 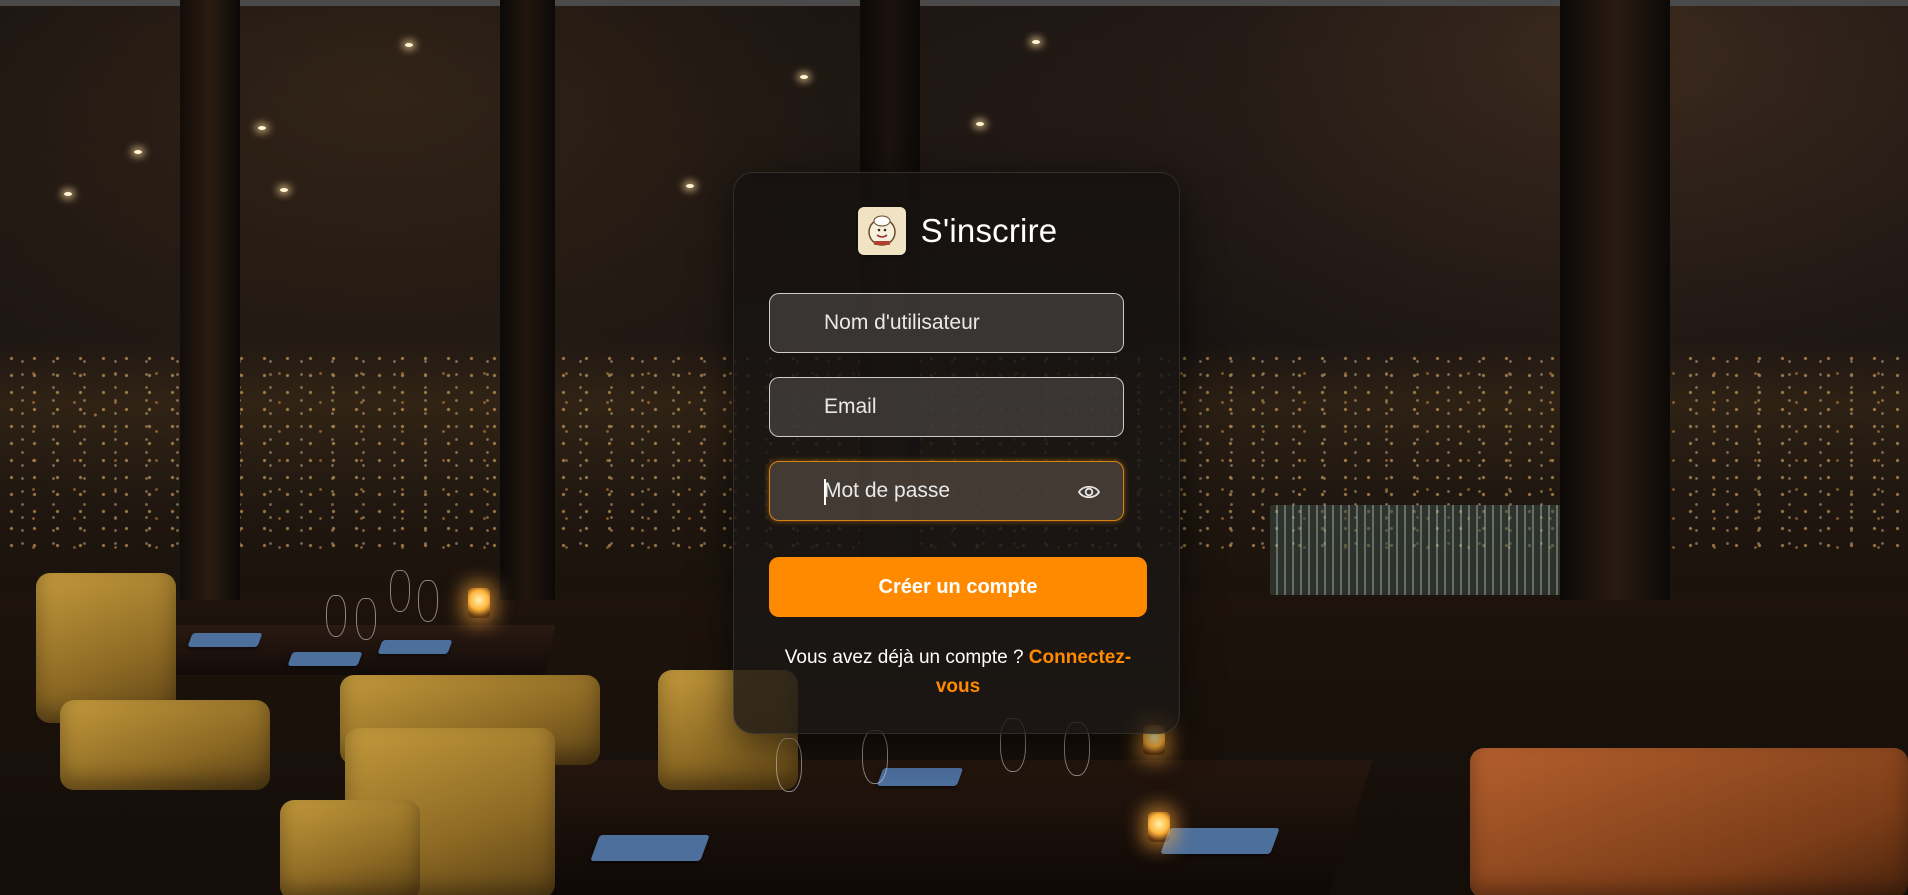 I want to click on page-title: S'inscrire, so click(x=989, y=230).